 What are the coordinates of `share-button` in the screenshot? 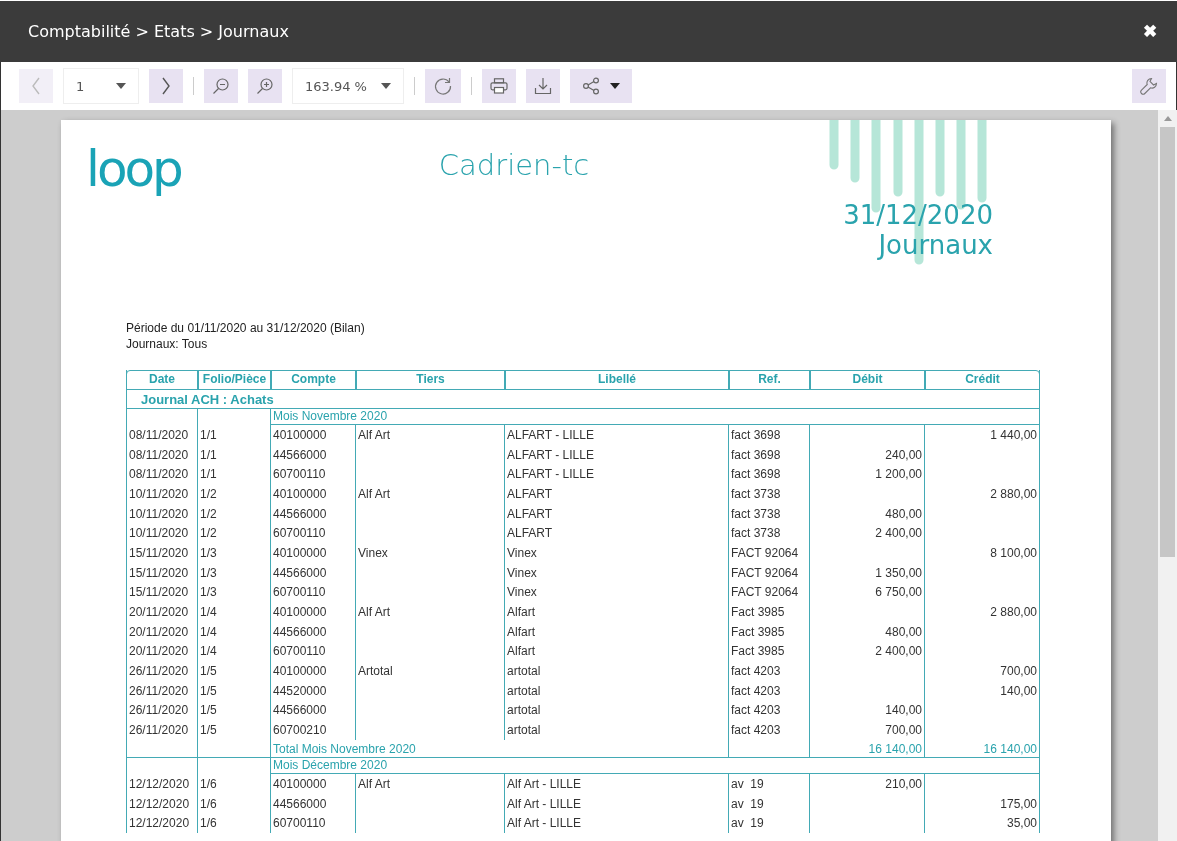 It's located at (601, 86).